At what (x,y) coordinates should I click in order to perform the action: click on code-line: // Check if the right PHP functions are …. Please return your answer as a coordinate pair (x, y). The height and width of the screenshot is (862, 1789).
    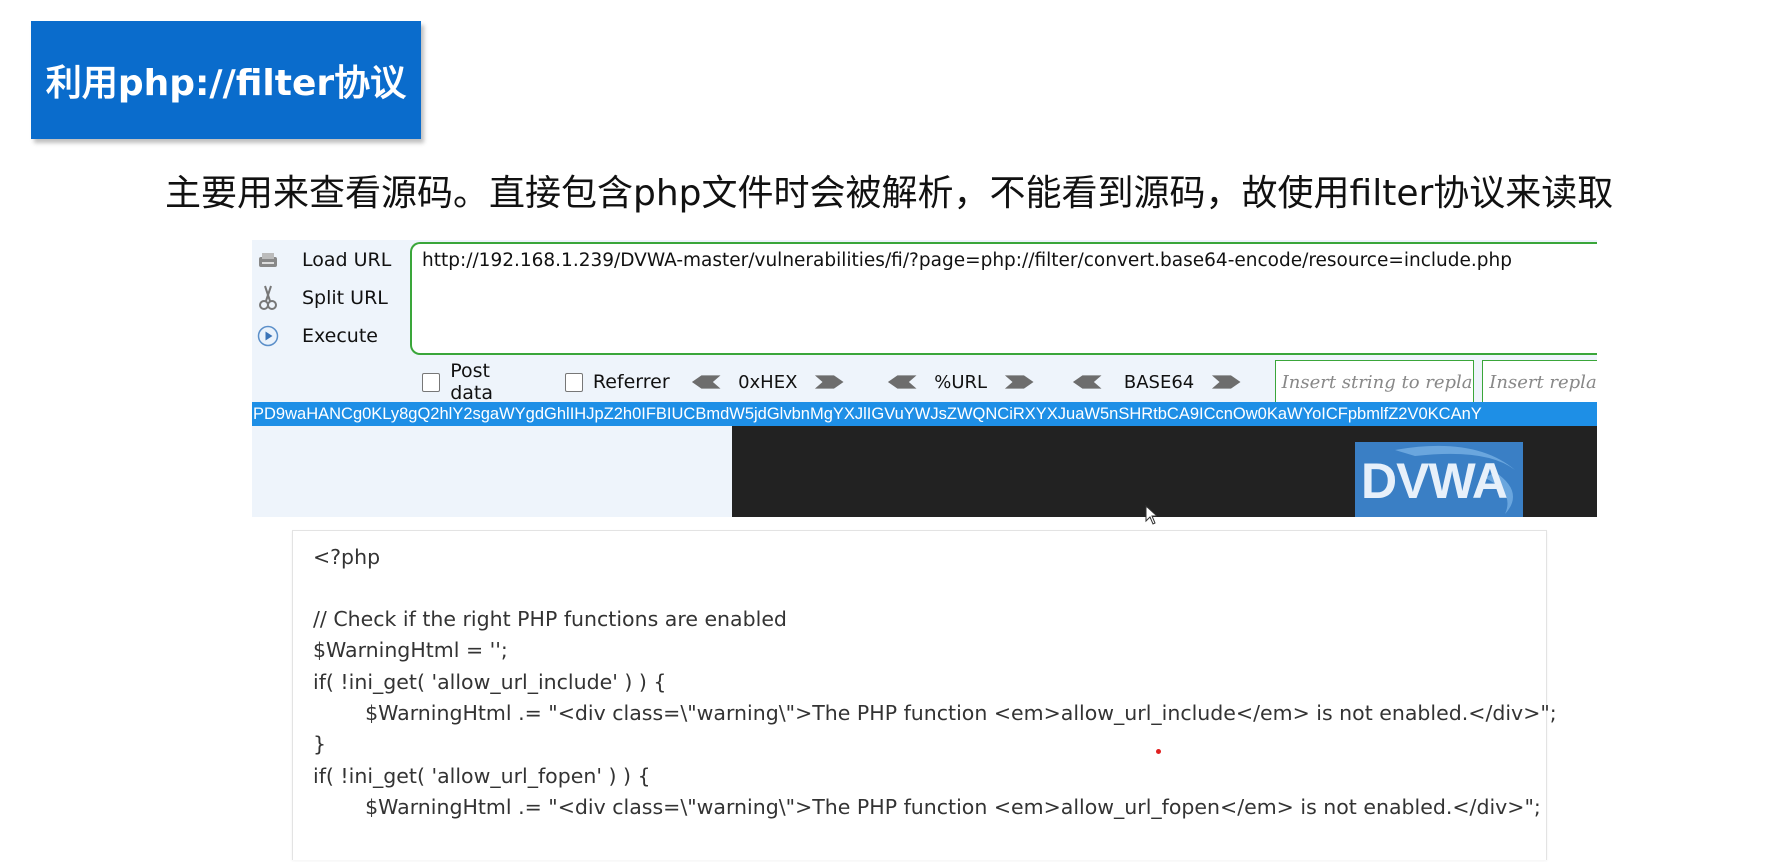
    Looking at the image, I should click on (550, 619).